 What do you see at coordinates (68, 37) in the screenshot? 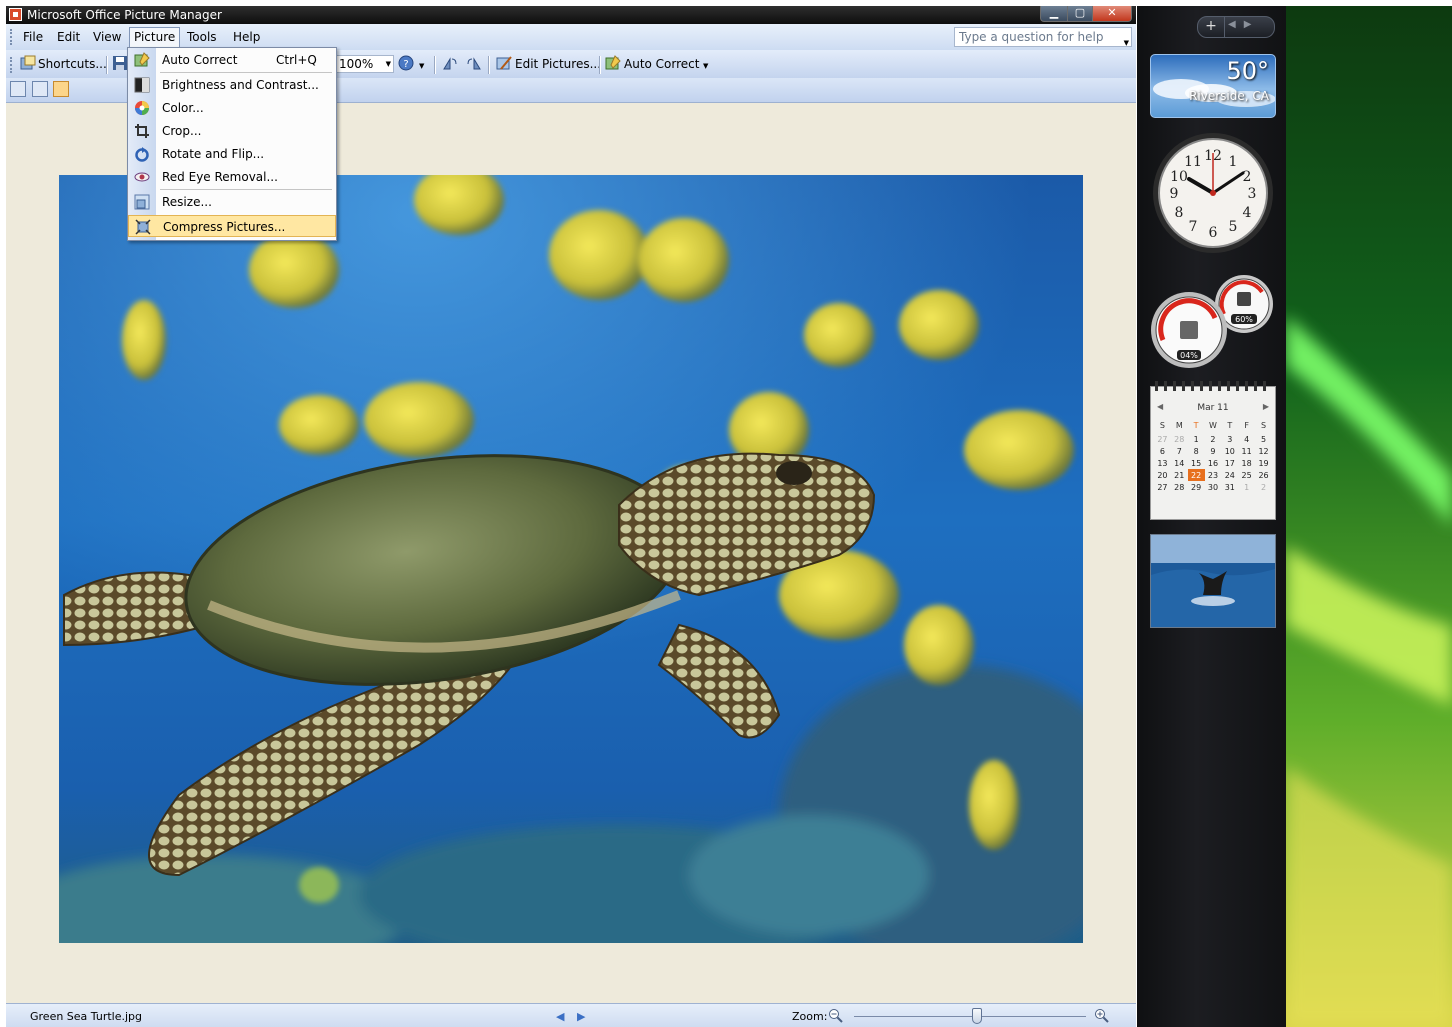
I see `menu-edit: Edit` at bounding box center [68, 37].